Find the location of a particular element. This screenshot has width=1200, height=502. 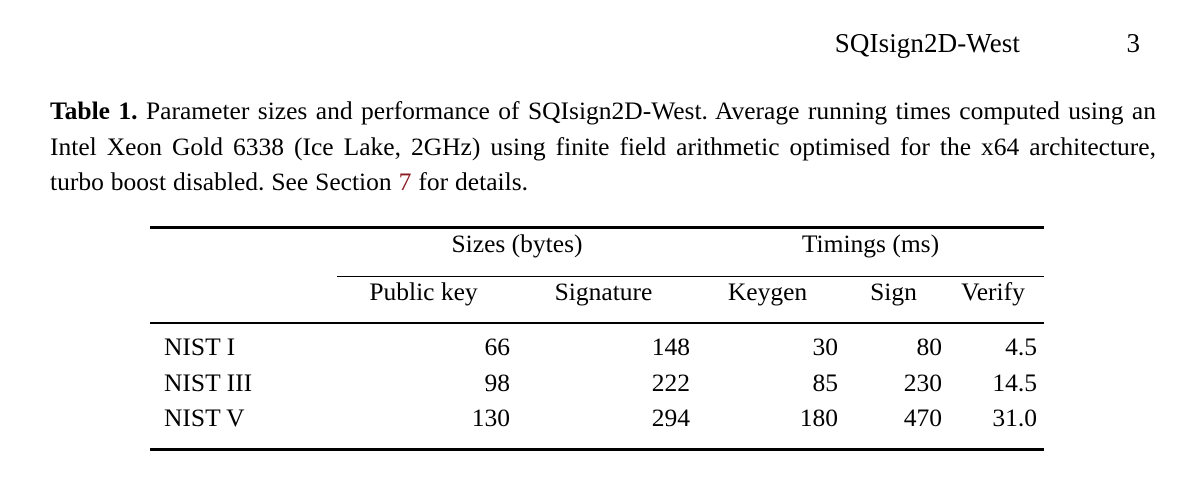

column-header-sign: Sign is located at coordinates (893, 291).